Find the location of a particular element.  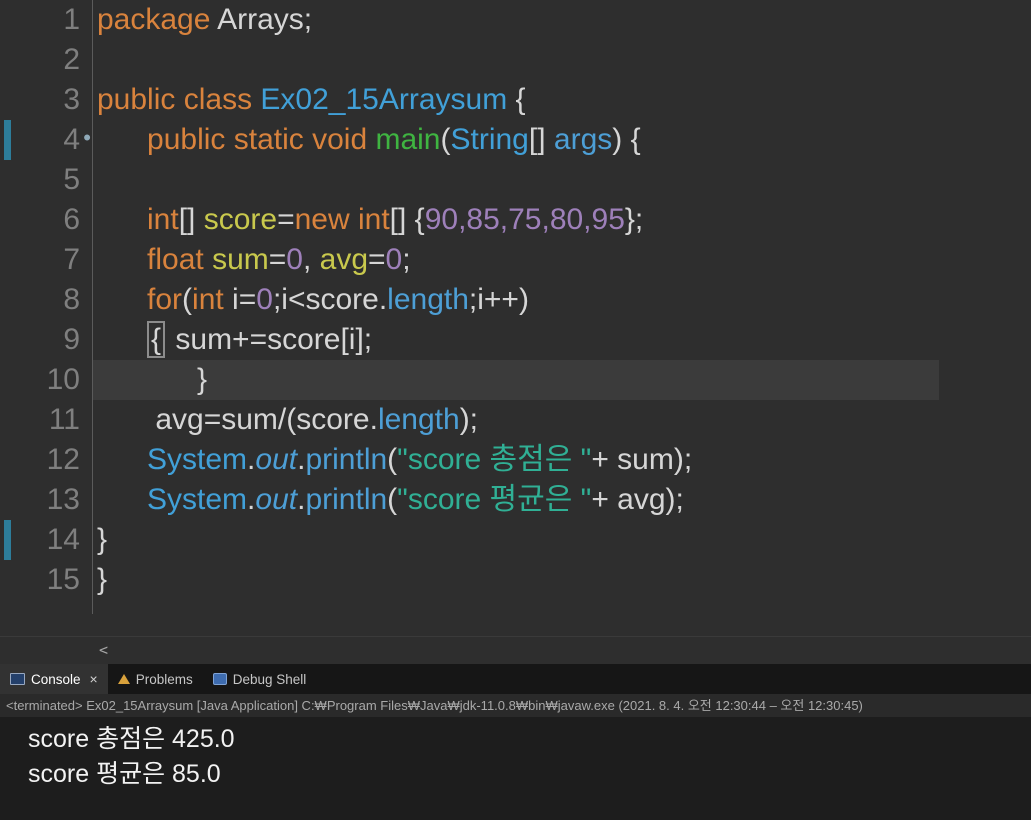

close-icon: × is located at coordinates (94, 679).